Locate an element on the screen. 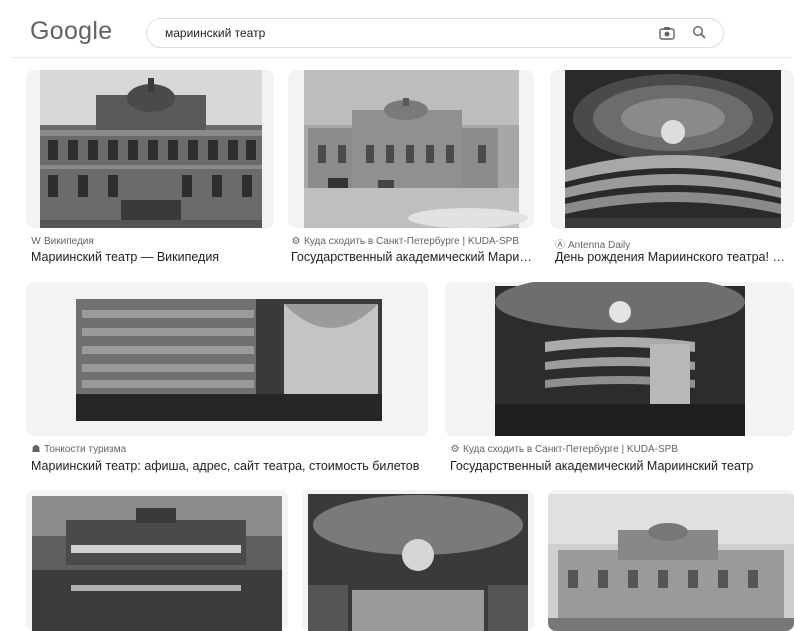  theatre-night-image is located at coordinates (157, 560).